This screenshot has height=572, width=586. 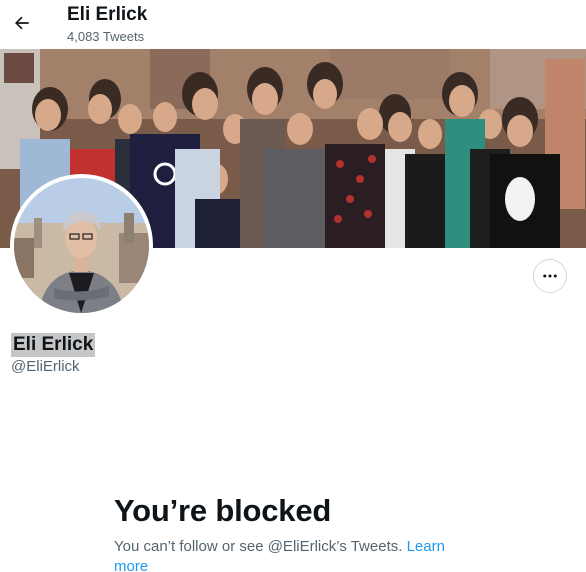 I want to click on back-button, so click(x=22, y=23).